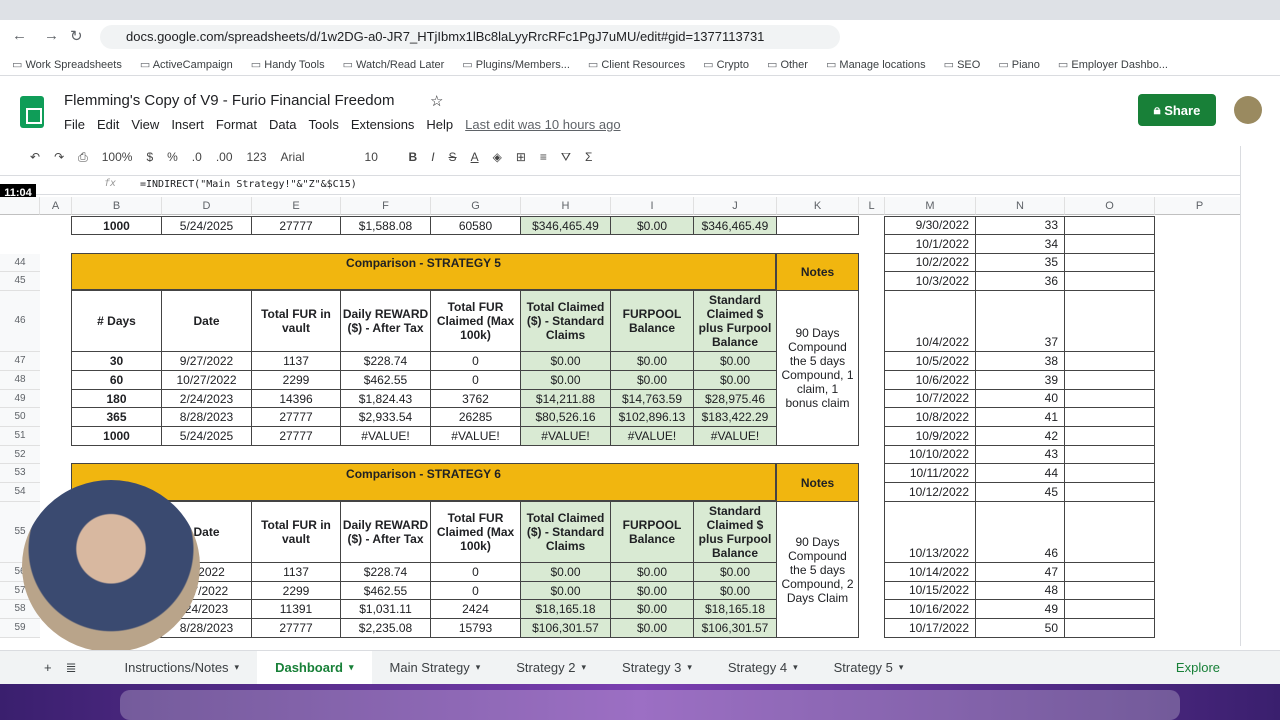  Describe the element at coordinates (652, 321) in the screenshot. I see `column-label: FURPOOL Balance` at that location.